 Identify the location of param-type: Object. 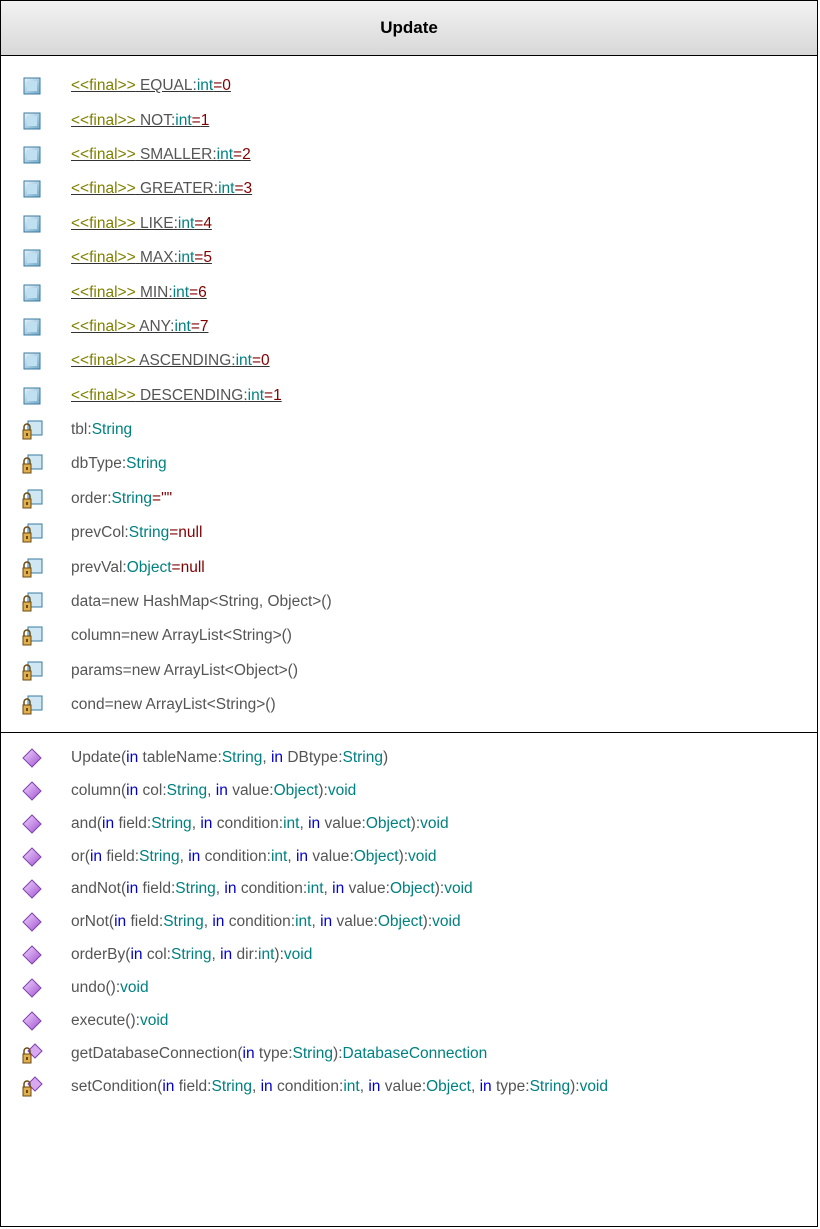
(412, 889).